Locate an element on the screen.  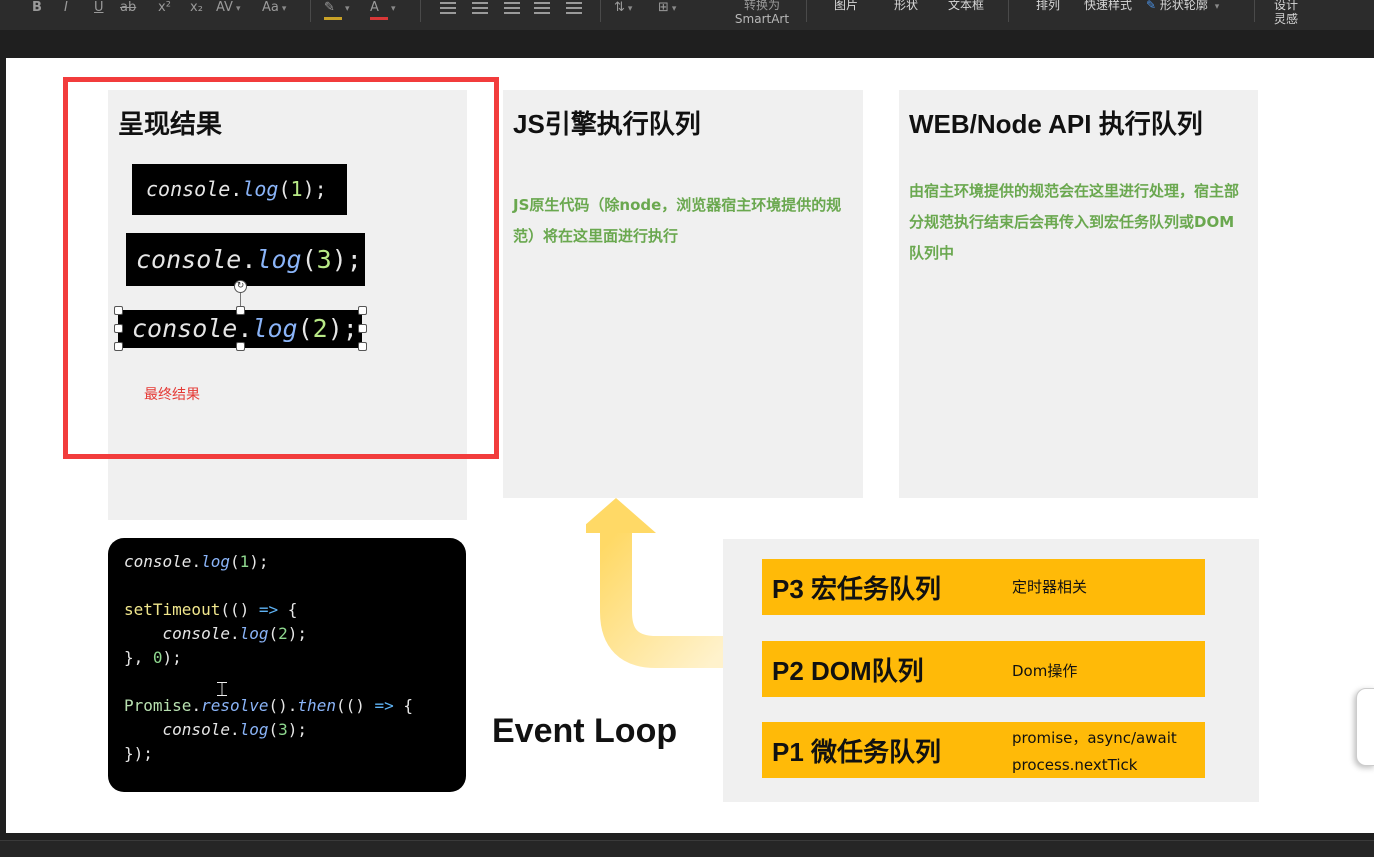
pencil-icon: ✎ is located at coordinates (1151, 6).